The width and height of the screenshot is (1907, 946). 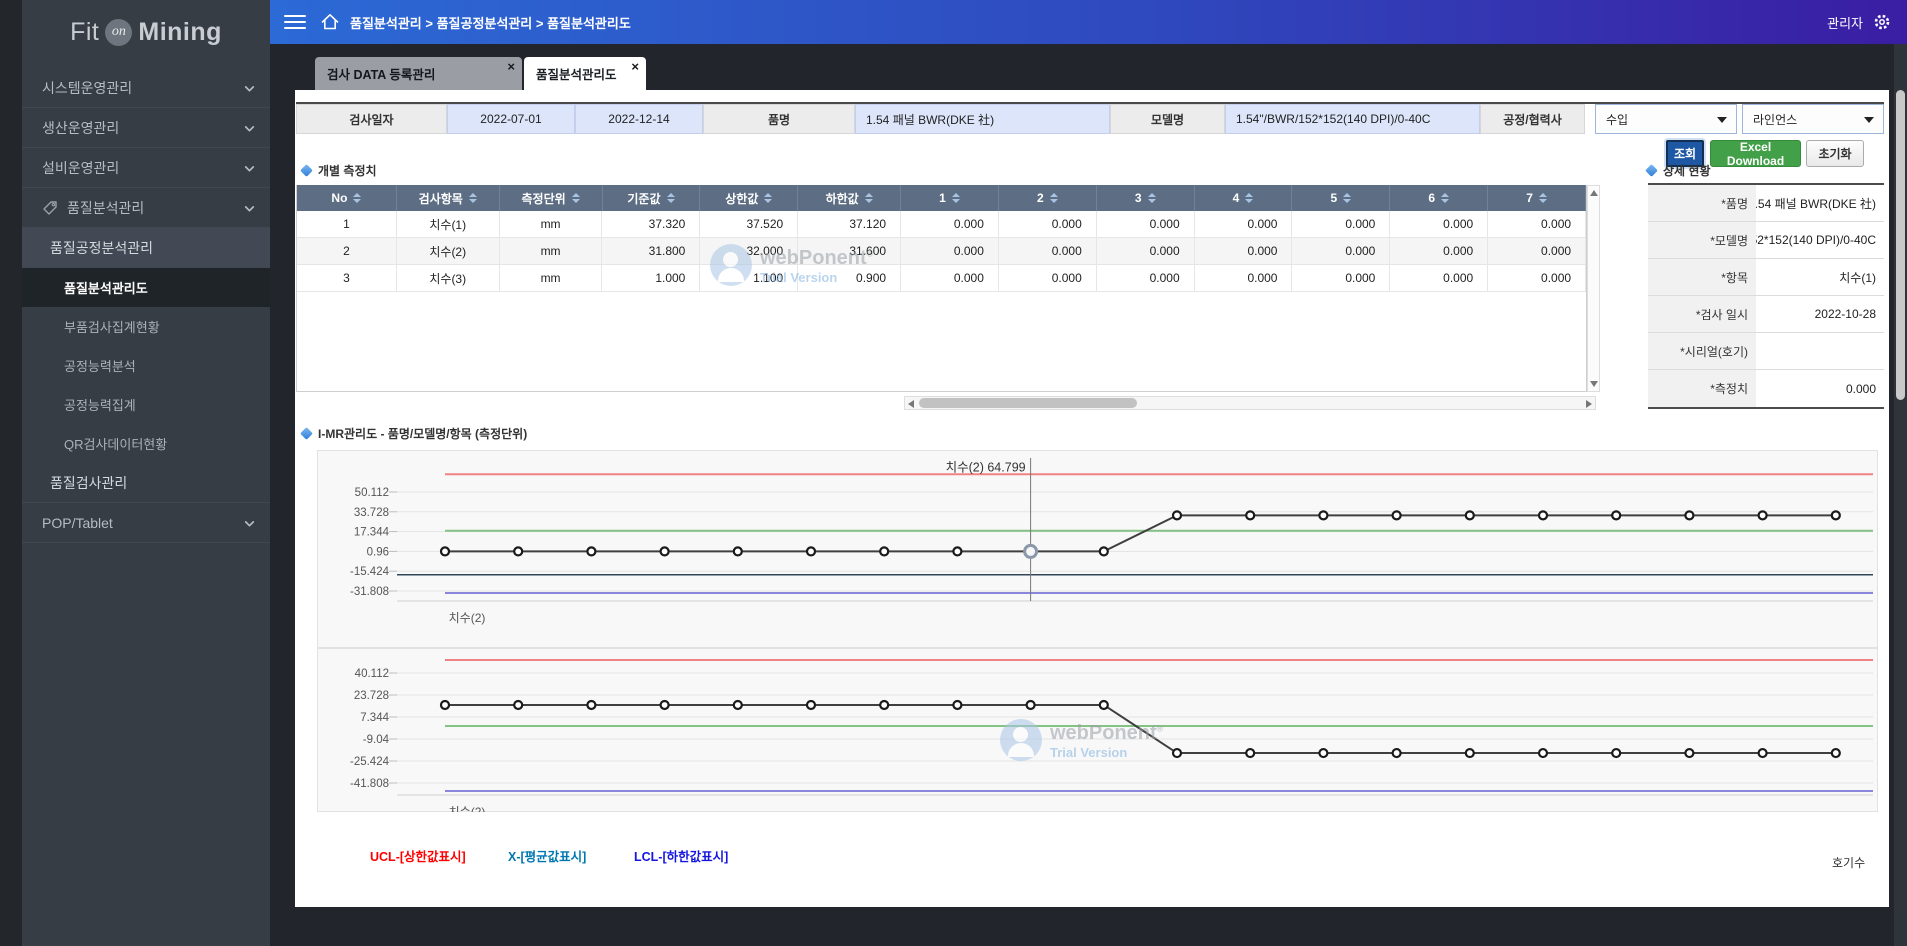 I want to click on sidebar-item-9: QR검사데이터현황, so click(x=146, y=443).